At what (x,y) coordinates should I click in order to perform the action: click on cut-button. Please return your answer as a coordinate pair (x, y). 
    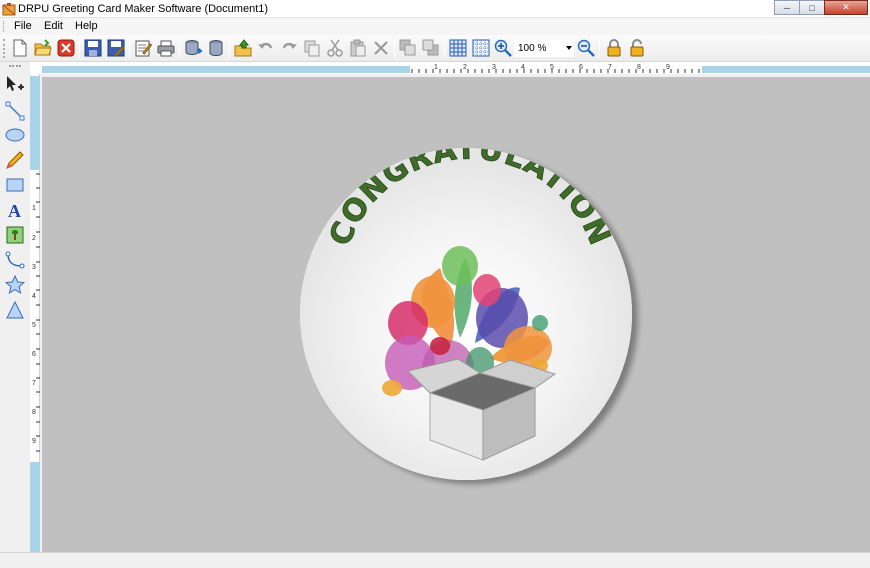
    Looking at the image, I should click on (335, 48).